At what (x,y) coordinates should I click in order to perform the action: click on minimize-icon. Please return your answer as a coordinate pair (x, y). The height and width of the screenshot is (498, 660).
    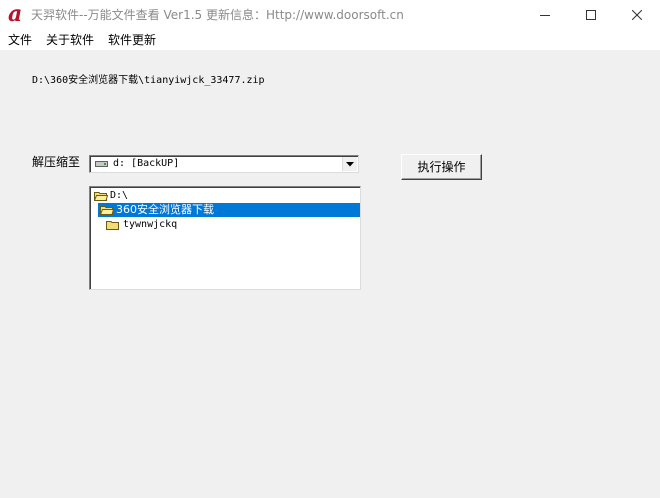
    Looking at the image, I should click on (545, 15).